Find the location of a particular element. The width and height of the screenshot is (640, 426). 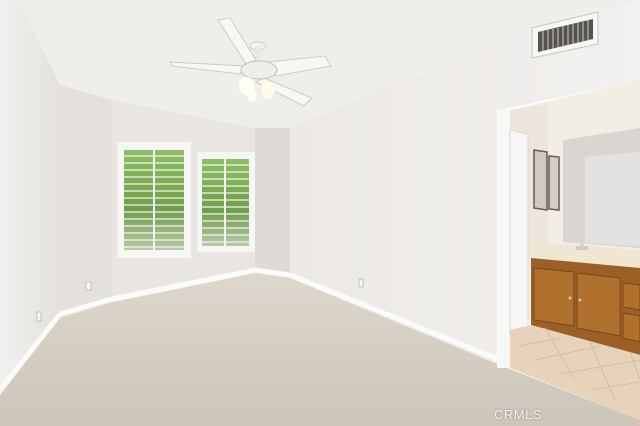

back-wall-right is located at coordinates (272, 203).